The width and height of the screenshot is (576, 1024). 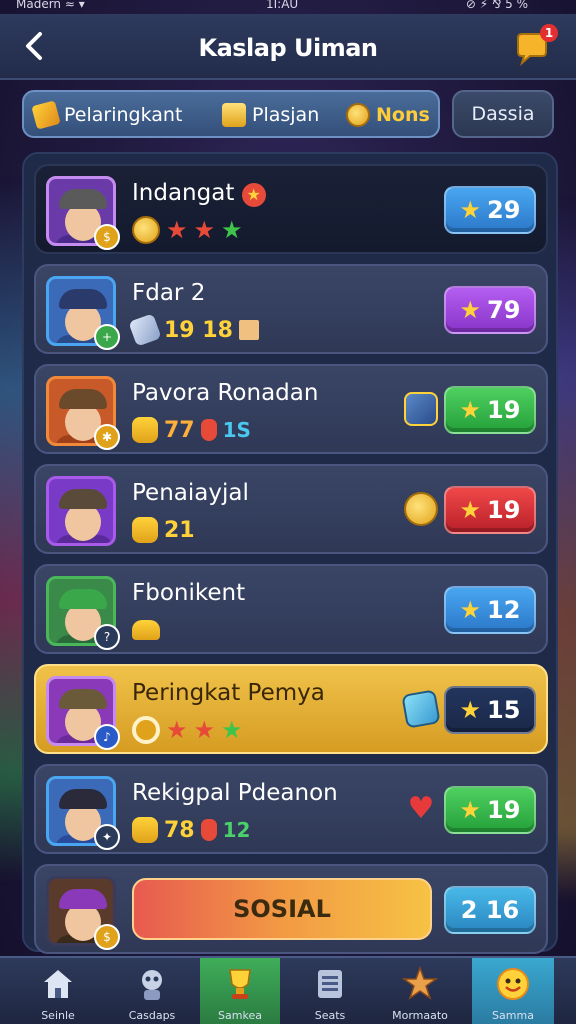 What do you see at coordinates (123, 115) in the screenshot?
I see `tab-label: Pelaringkant` at bounding box center [123, 115].